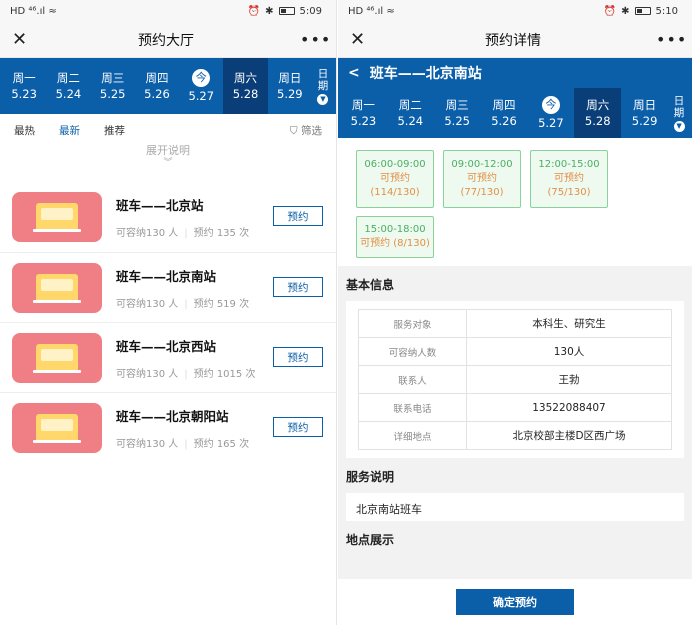 The width and height of the screenshot is (692, 625). Describe the element at coordinates (114, 130) in the screenshot. I see `tab-recommend: 推荐` at that location.